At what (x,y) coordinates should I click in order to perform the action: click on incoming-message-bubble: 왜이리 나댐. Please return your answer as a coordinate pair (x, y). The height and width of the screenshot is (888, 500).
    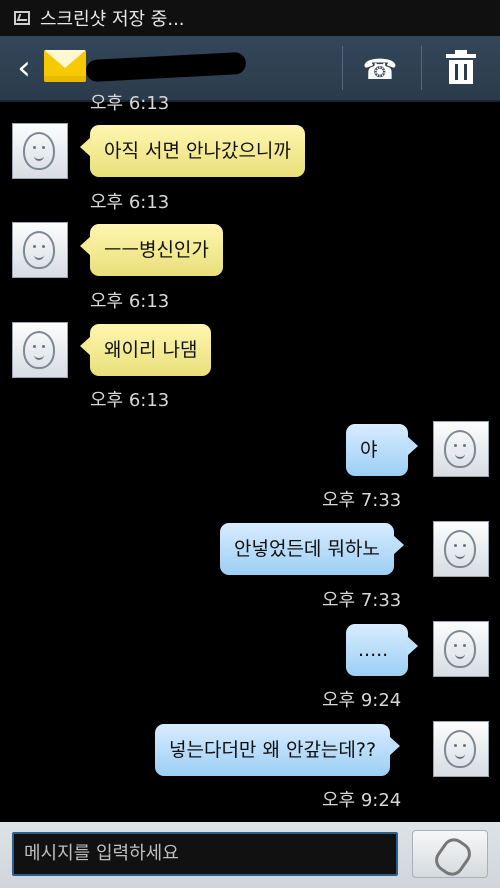
    Looking at the image, I should click on (145, 350).